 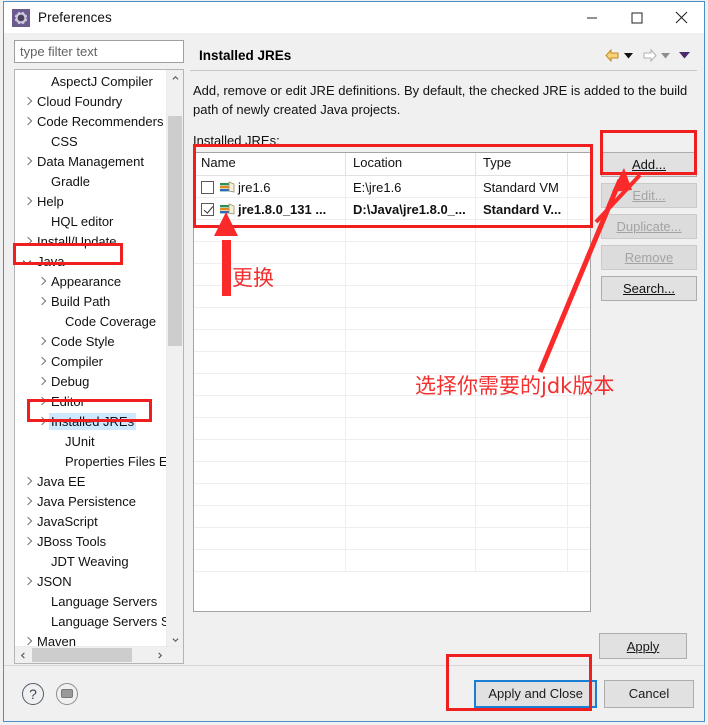 What do you see at coordinates (91, 81) in the screenshot?
I see `sidebar-item-aspectj-compiler: AspectJ Compiler` at bounding box center [91, 81].